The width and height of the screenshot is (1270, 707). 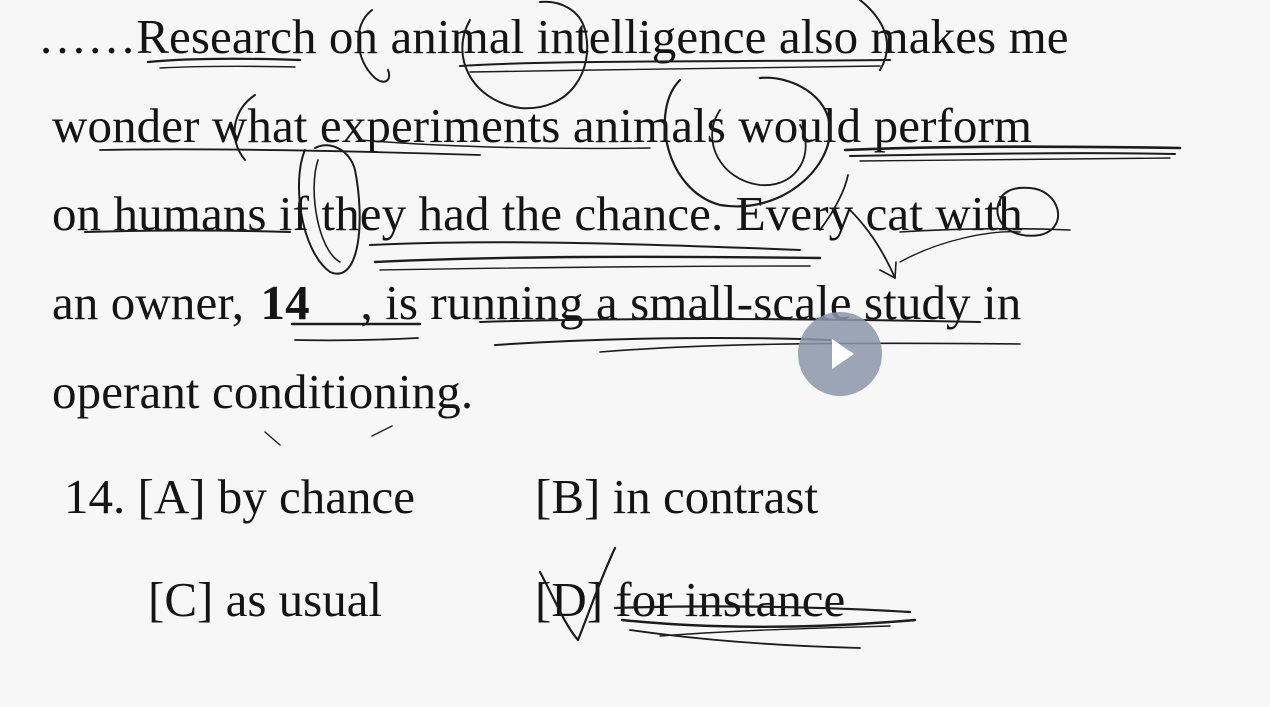 I want to click on option-c-key: [C], so click(x=181, y=599).